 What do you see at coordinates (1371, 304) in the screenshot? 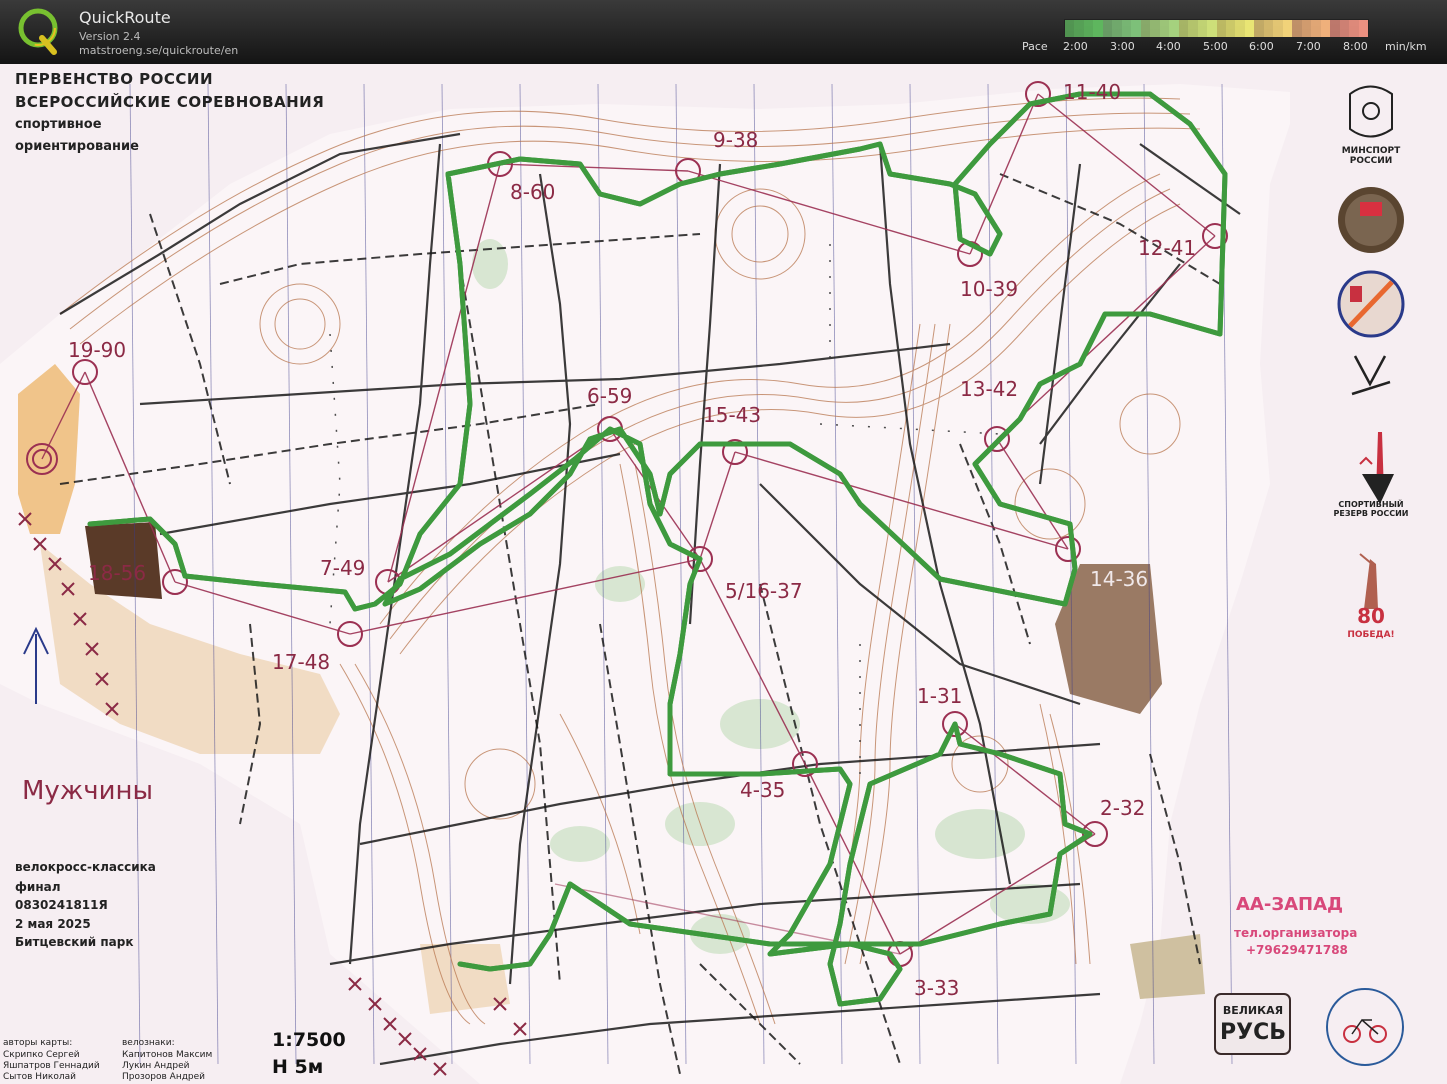
I see `moscow-sport-emblem-icon` at bounding box center [1371, 304].